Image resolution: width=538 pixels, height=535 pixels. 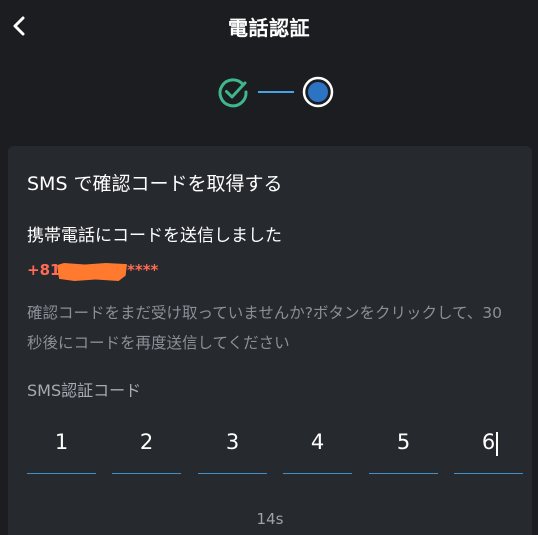 What do you see at coordinates (143, 270) in the screenshot?
I see `phone-masked-digits: ****` at bounding box center [143, 270].